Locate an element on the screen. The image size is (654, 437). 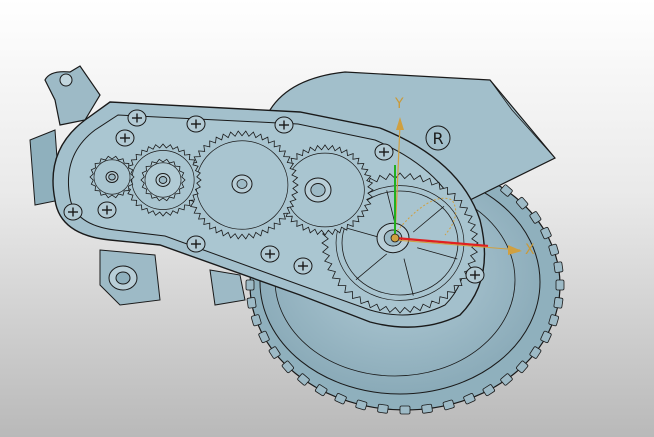
x-axis-label: X is located at coordinates (530, 250).